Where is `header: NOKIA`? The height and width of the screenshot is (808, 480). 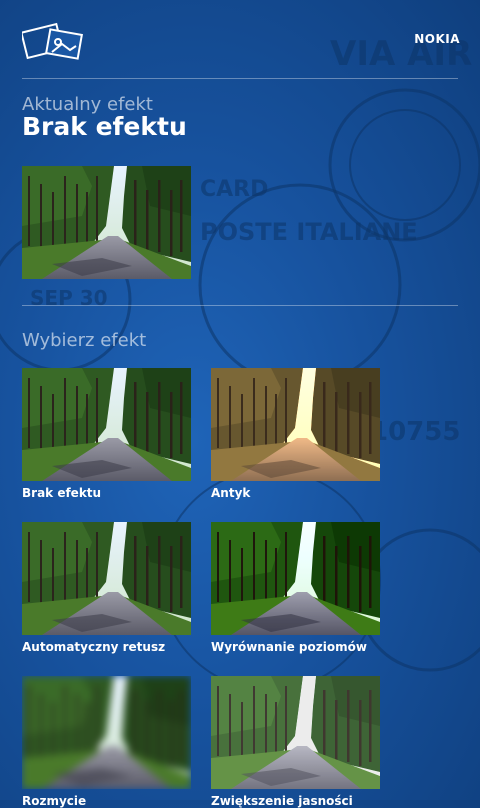 header: NOKIA is located at coordinates (240, 40).